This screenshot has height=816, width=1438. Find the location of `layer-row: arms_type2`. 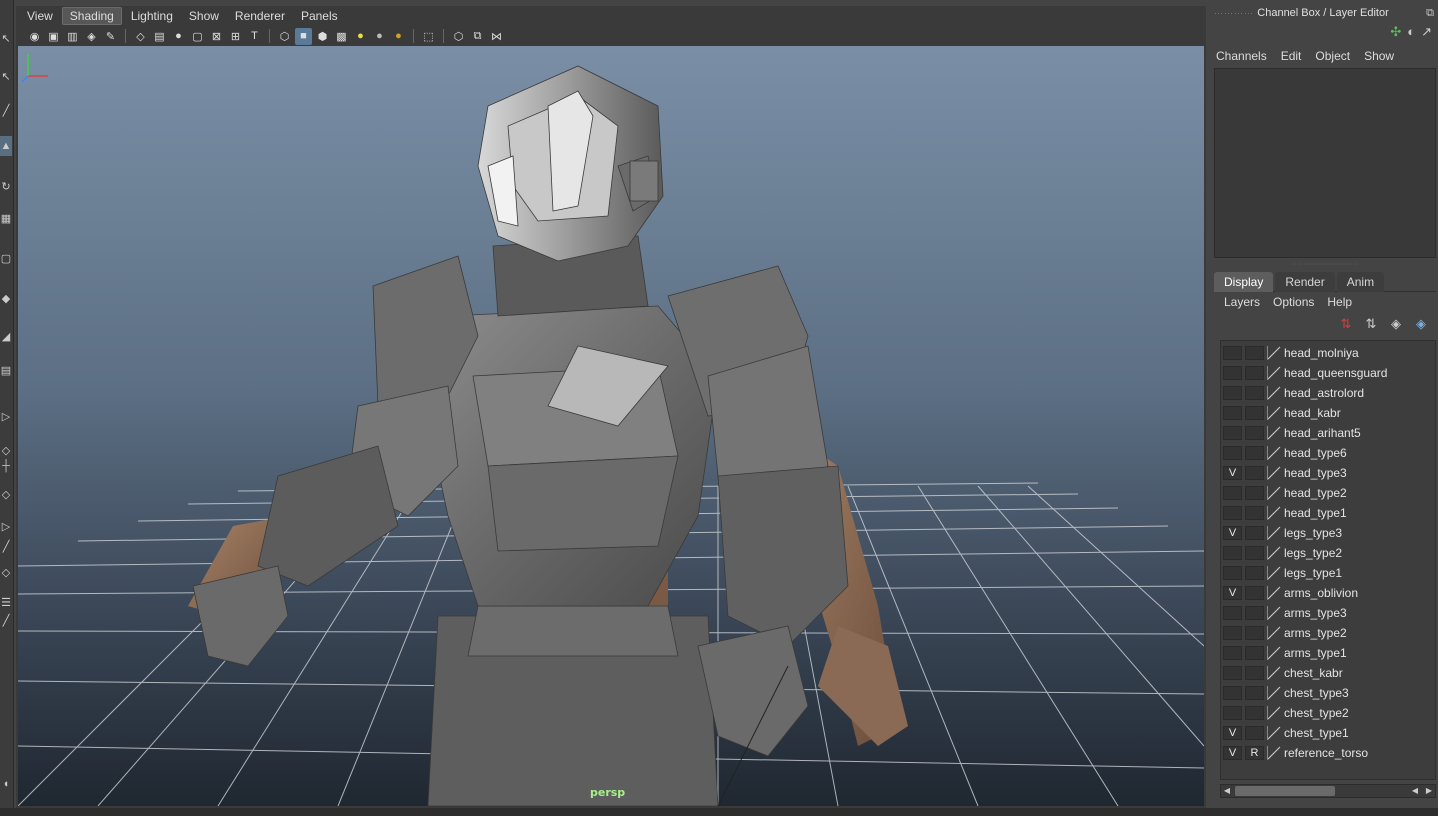

layer-row: arms_type2 is located at coordinates (1329, 633).